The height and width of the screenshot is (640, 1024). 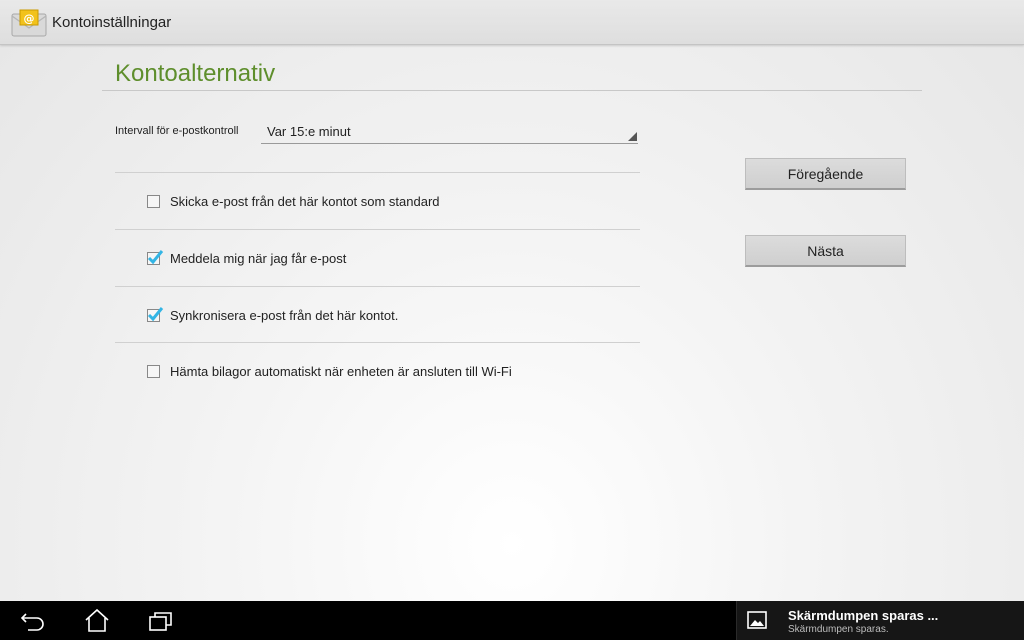 What do you see at coordinates (825, 174) in the screenshot?
I see `previous-button: Föregående` at bounding box center [825, 174].